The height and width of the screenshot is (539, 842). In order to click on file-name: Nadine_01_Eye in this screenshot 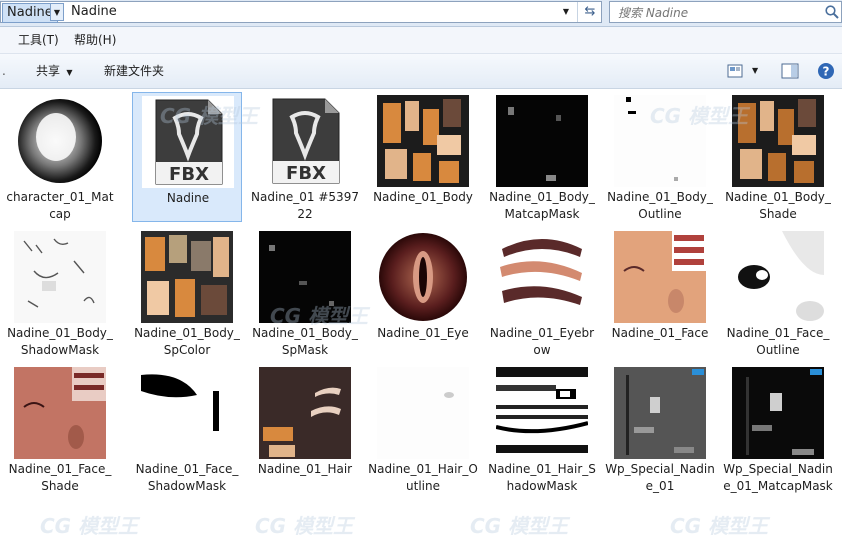, I will do `click(423, 333)`.